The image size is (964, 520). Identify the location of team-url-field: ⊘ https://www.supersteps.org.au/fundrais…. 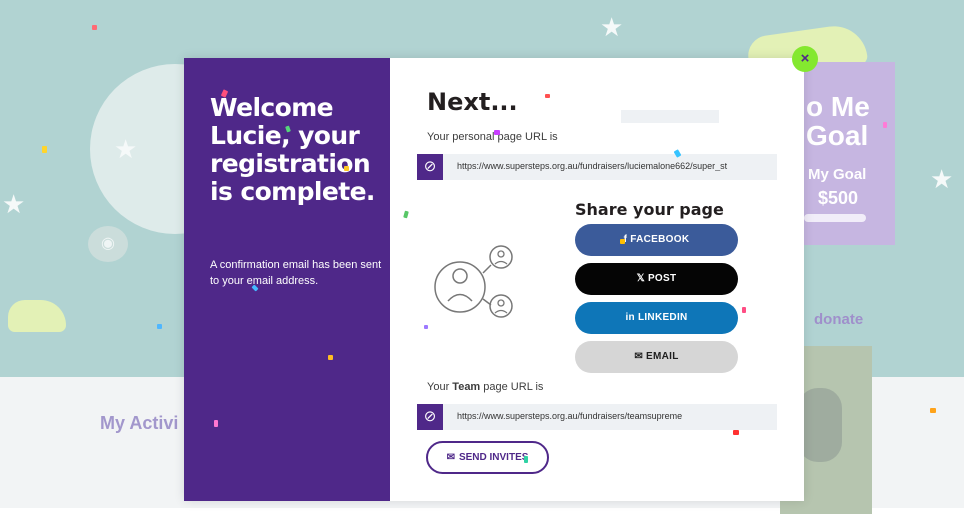
(597, 417).